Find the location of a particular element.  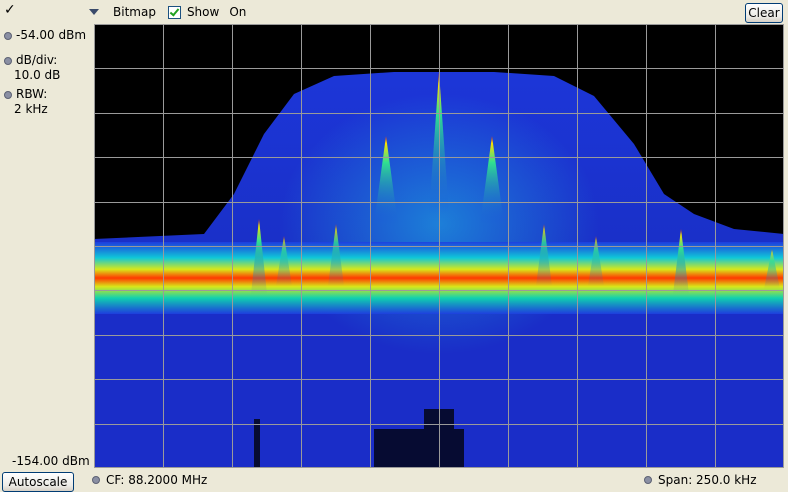

db-div-dot-icon is located at coordinates (8, 61).